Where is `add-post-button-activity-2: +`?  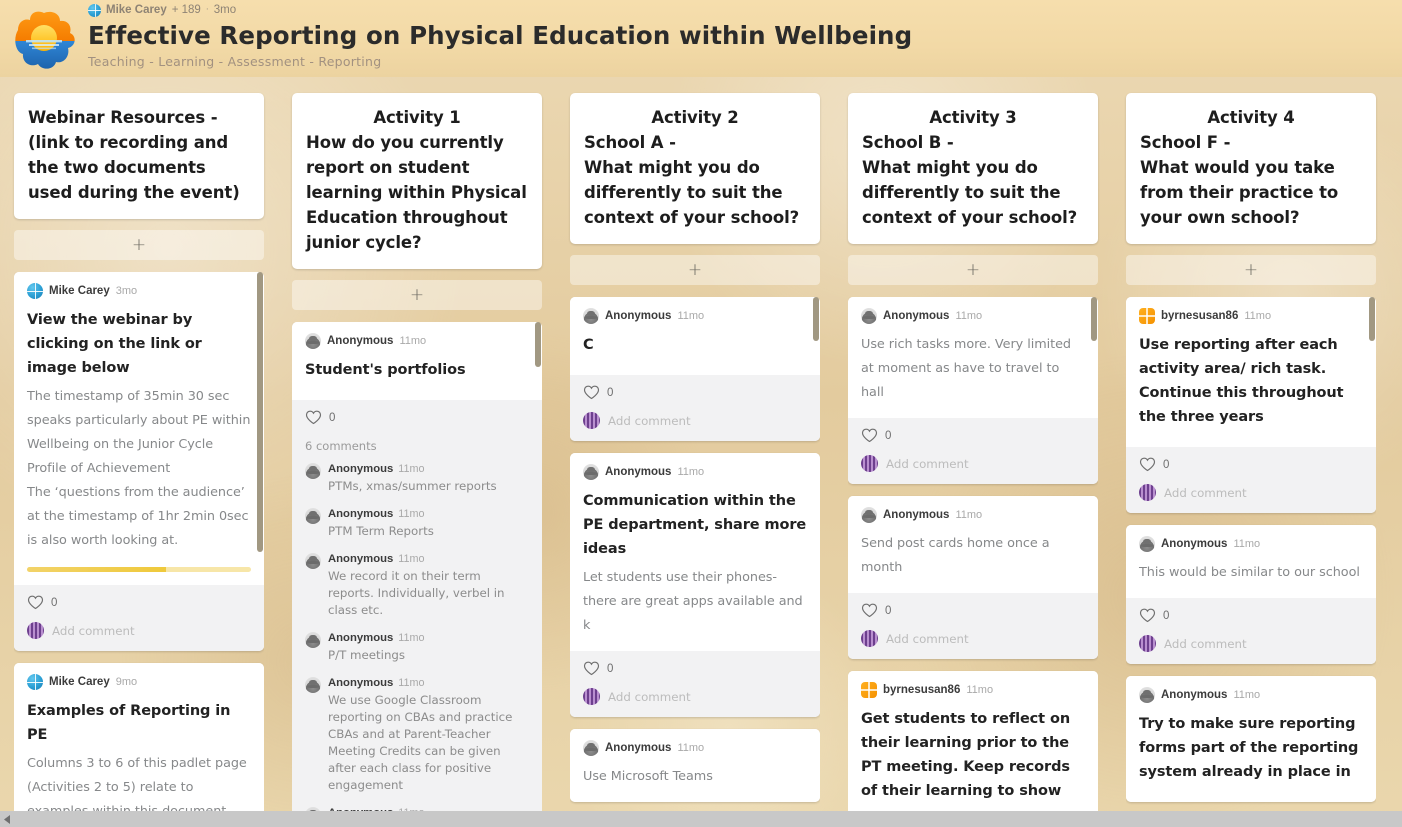
add-post-button-activity-2: + is located at coordinates (695, 270).